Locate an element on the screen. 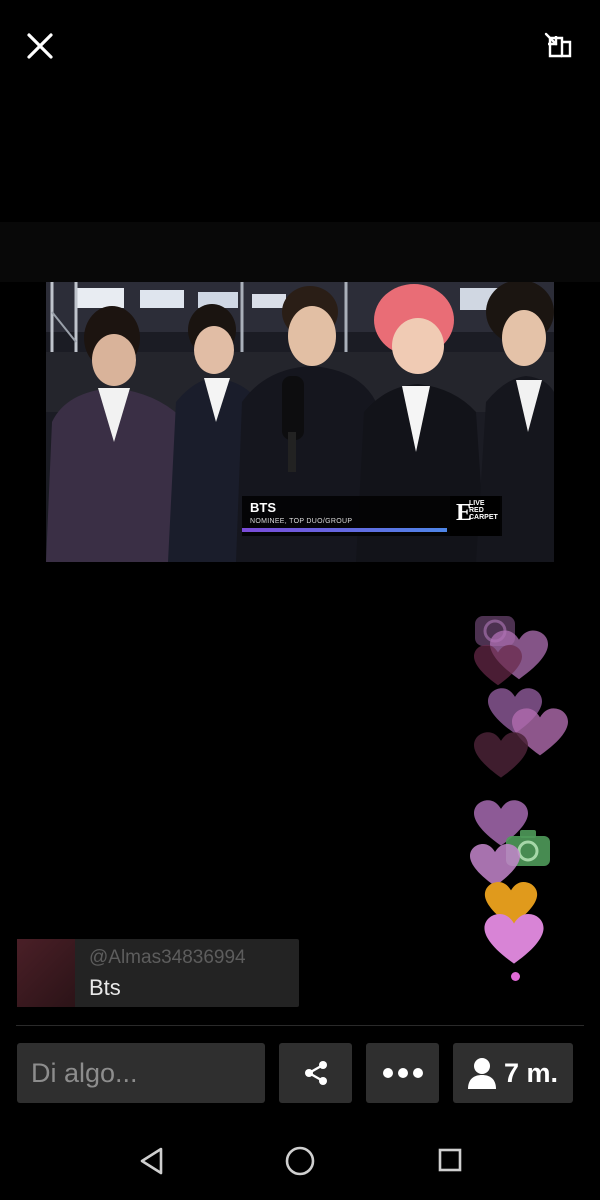 The height and width of the screenshot is (1200, 600). chat-comment: @Almas34836994 Bts is located at coordinates (158, 973).